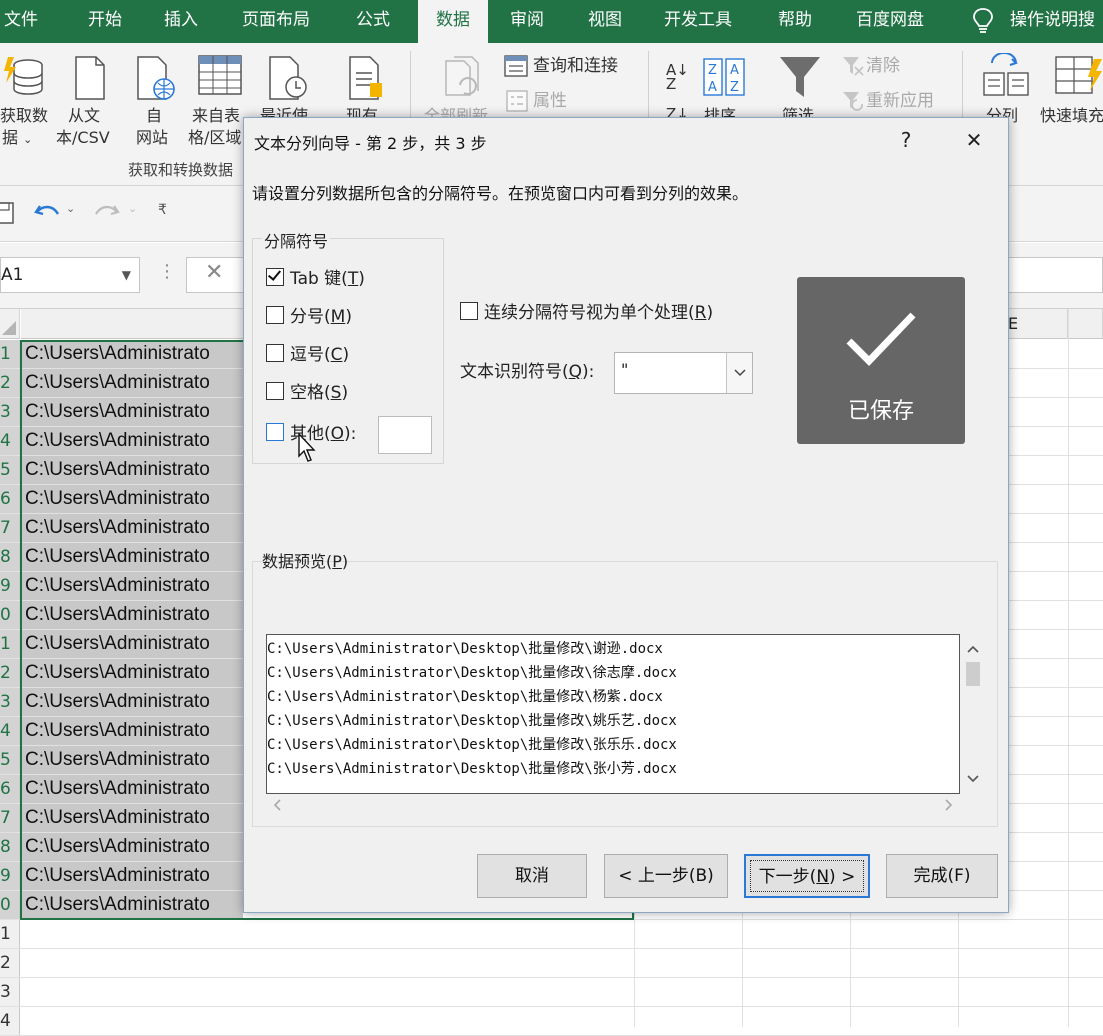 The image size is (1103, 1036). Describe the element at coordinates (890, 21) in the screenshot. I see `tab-baidu-netdisk: 百度网盘` at that location.